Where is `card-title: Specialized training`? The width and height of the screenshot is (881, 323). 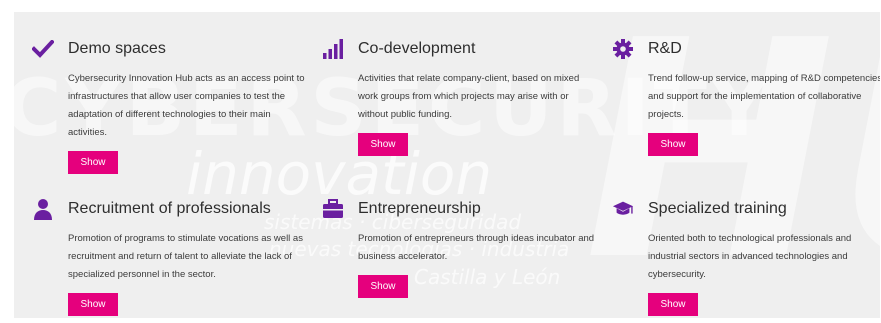 card-title: Specialized training is located at coordinates (717, 208).